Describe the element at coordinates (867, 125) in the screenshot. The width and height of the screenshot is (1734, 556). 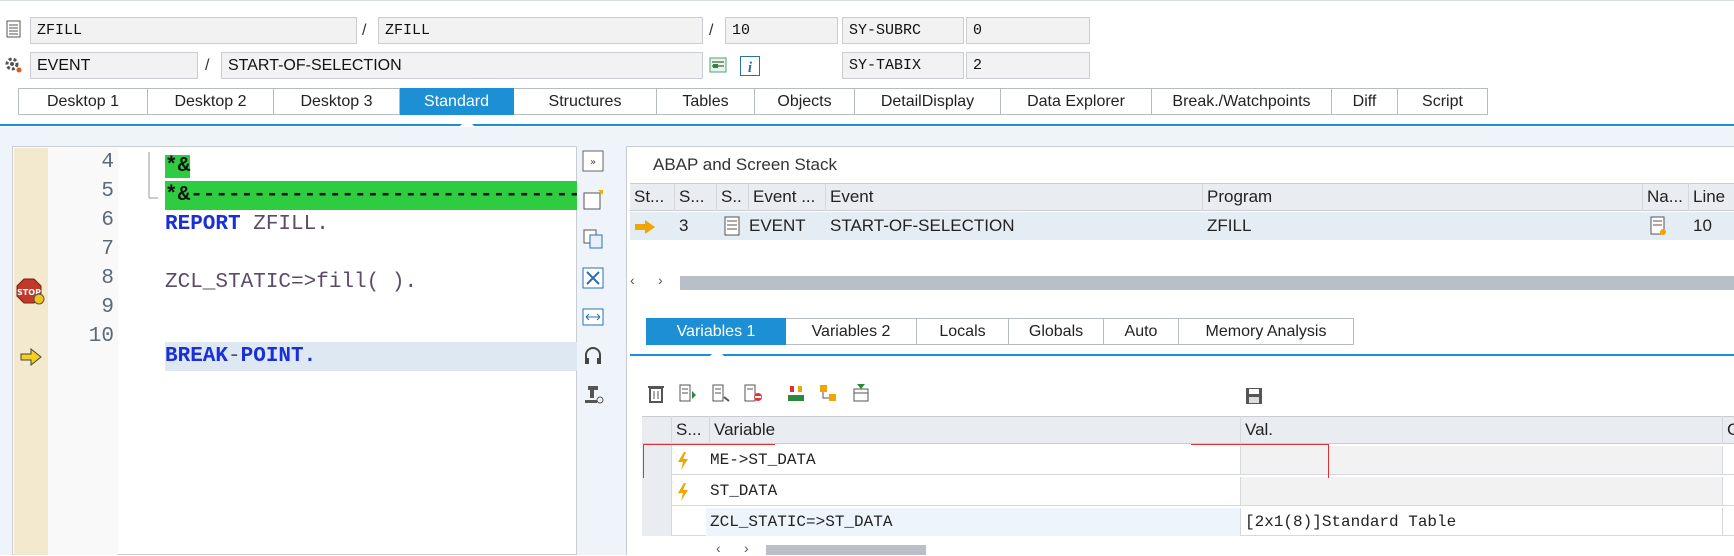
I see `tab-underline` at that location.